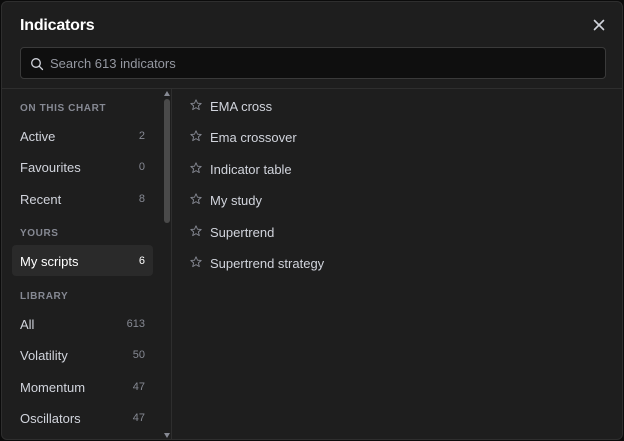 Image resolution: width=624 pixels, height=441 pixels. I want to click on list-item: EMA cross, so click(397, 105).